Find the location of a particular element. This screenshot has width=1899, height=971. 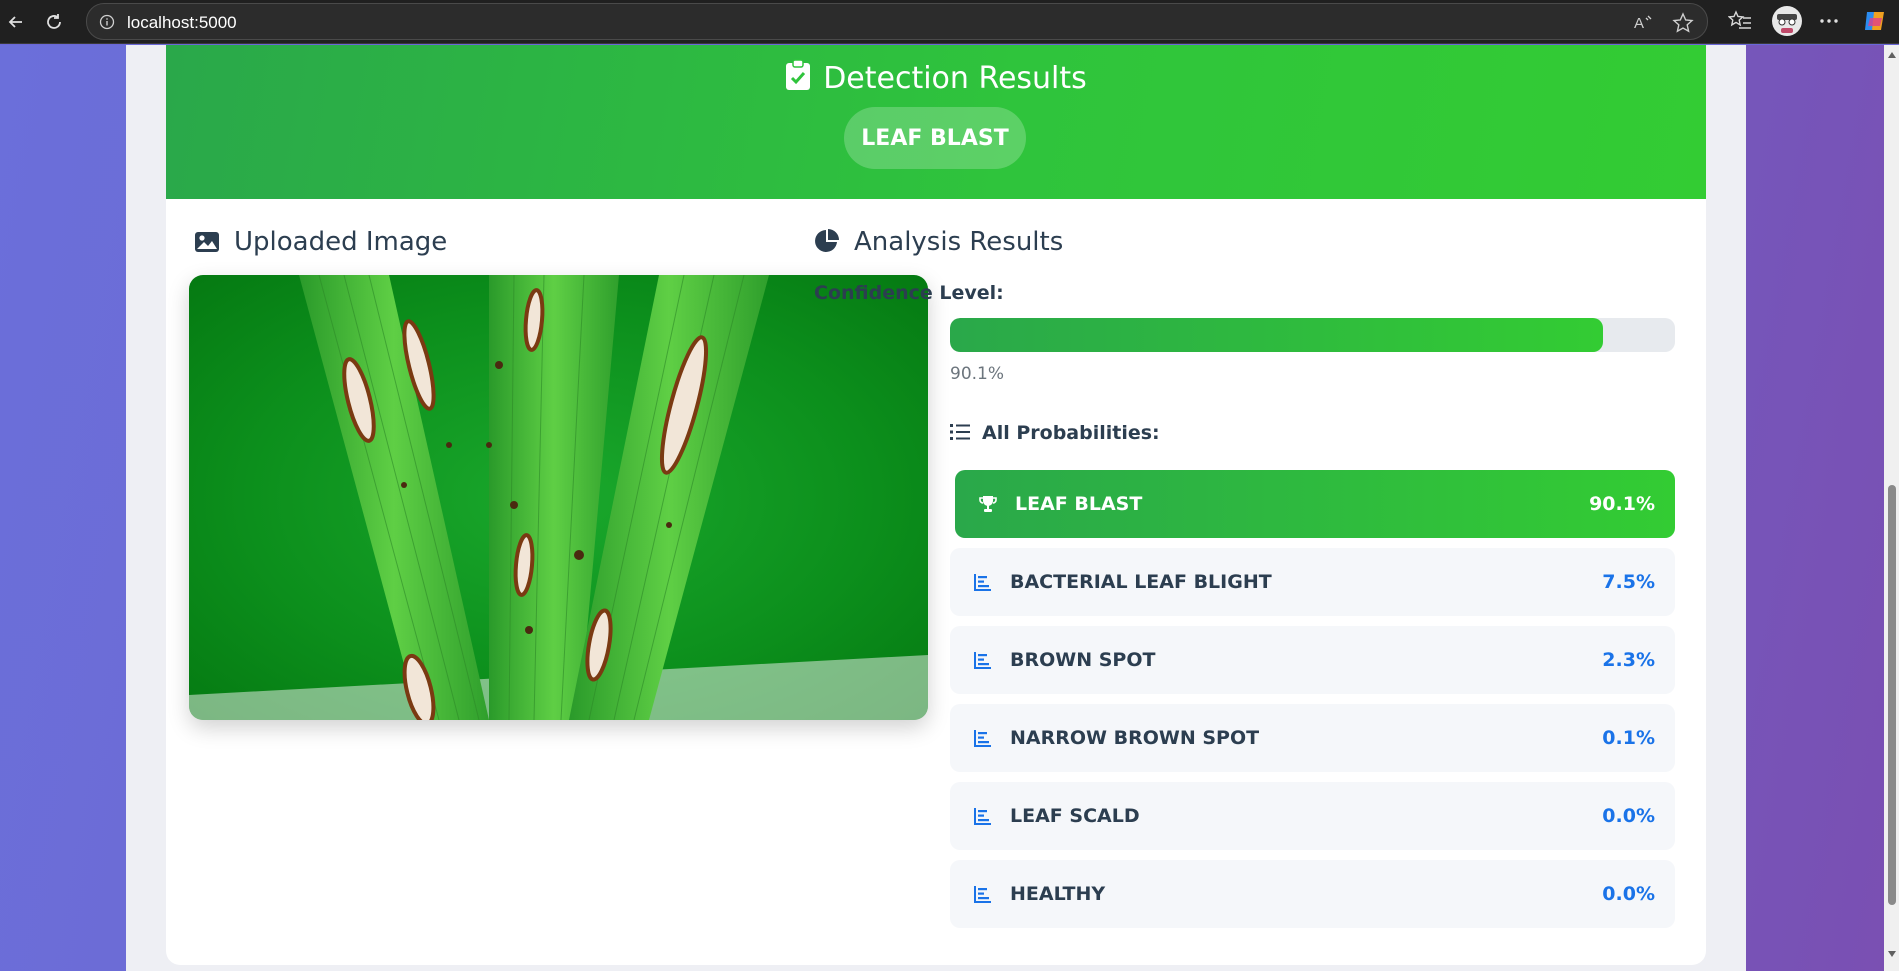

list-icon is located at coordinates (960, 434).